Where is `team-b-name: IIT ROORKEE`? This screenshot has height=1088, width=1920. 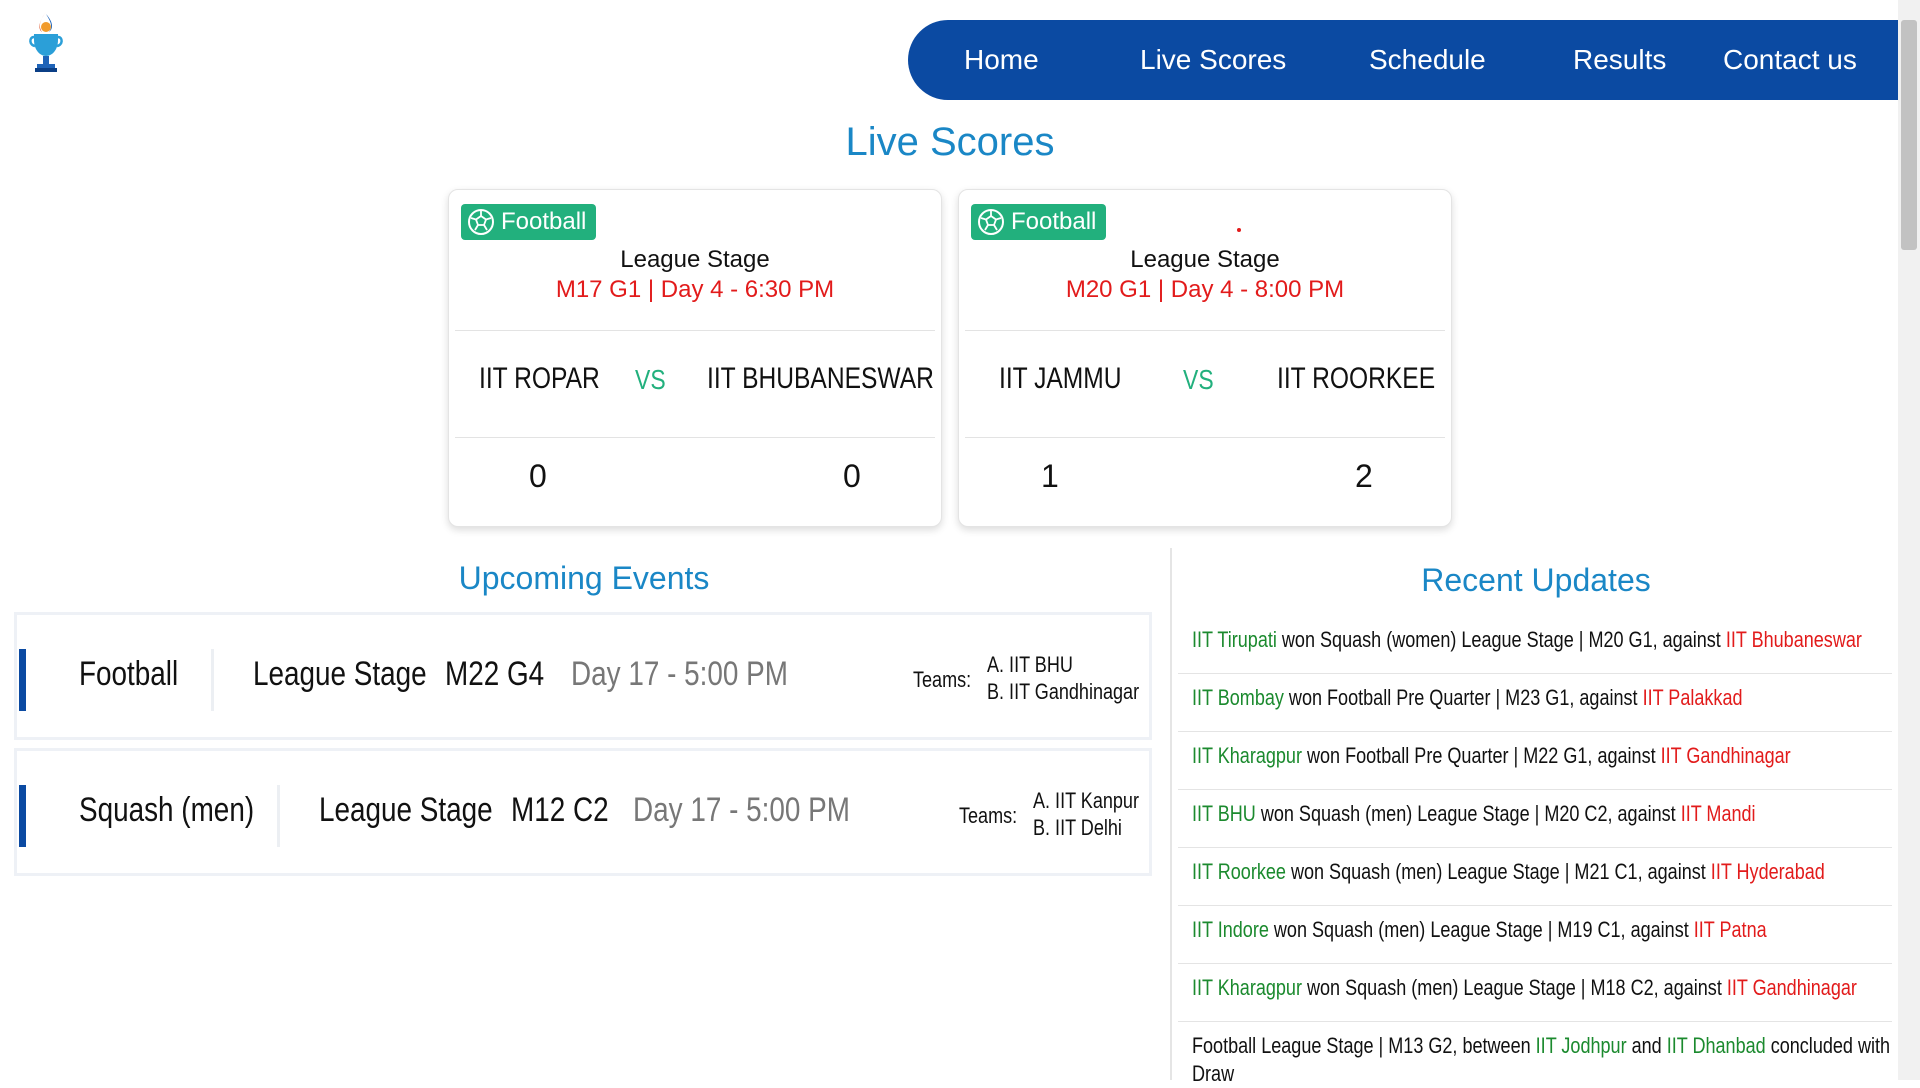
team-b-name: IIT ROORKEE is located at coordinates (1356, 378).